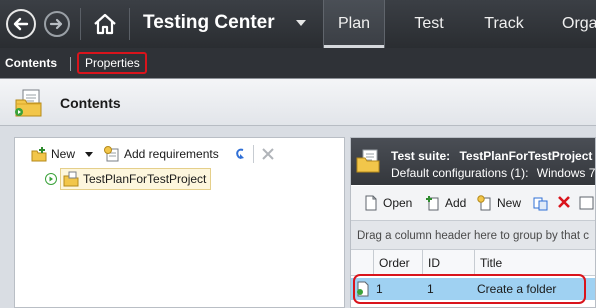 The height and width of the screenshot is (308, 596). I want to click on page-title: Contents, so click(90, 103).